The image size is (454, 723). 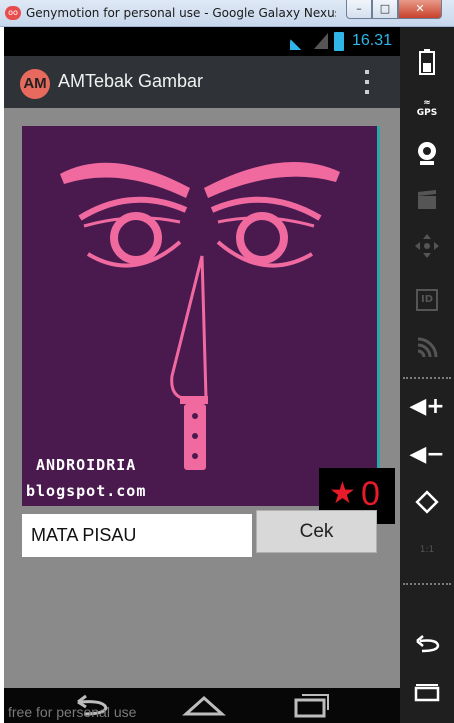 I want to click on app-logo: AM, so click(x=35, y=84).